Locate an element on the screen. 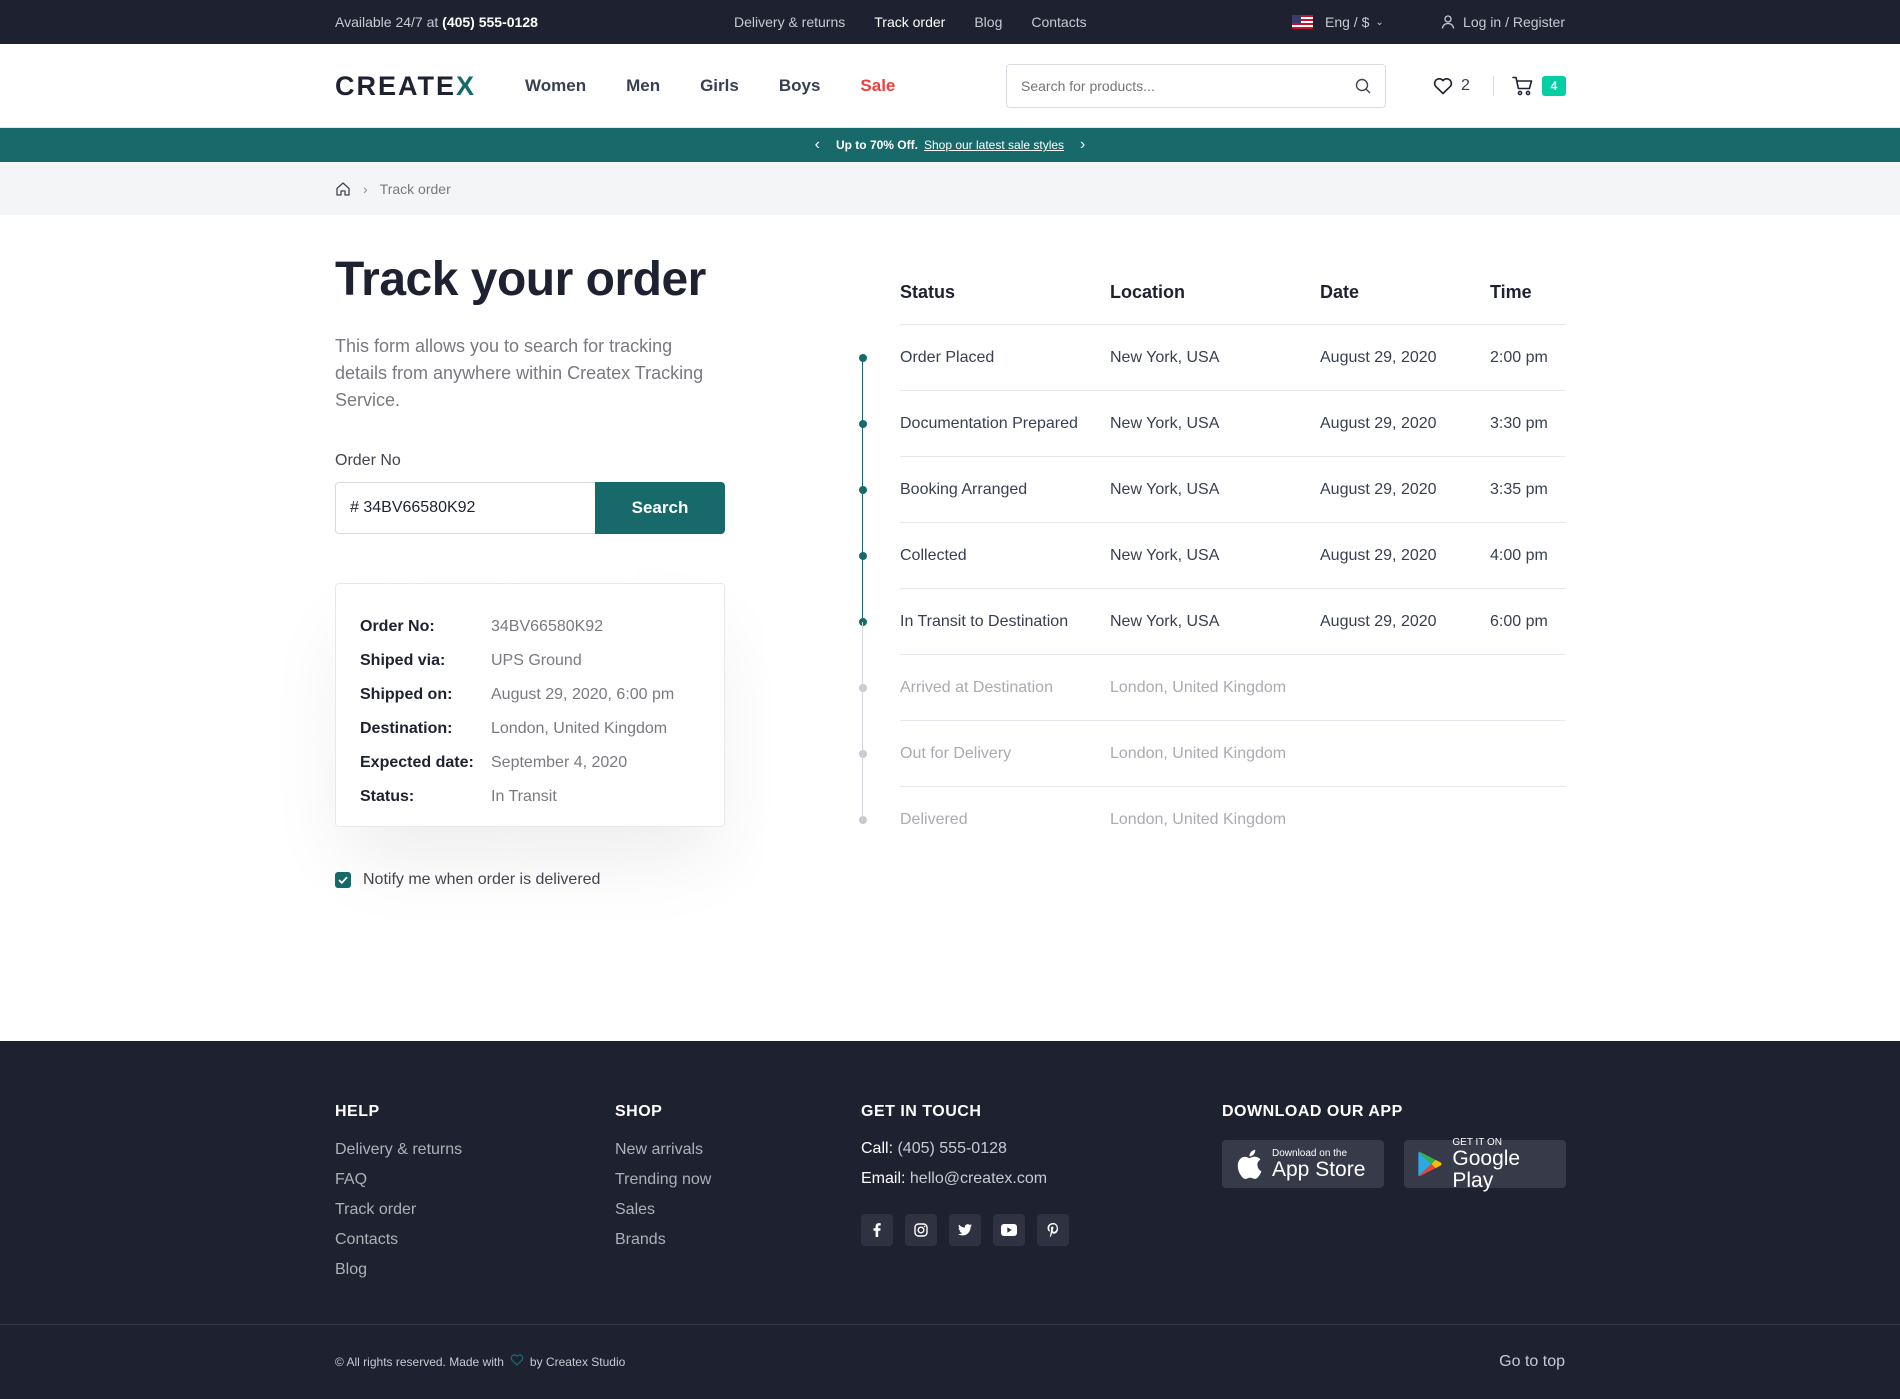 Image resolution: width=1900 pixels, height=1399 pixels. youtube-icon is located at coordinates (1009, 1230).